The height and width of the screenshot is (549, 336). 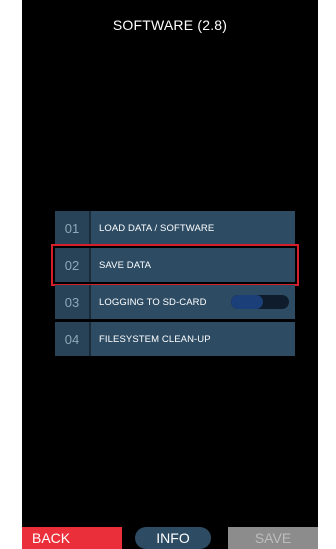 I want to click on back-button: BACK, so click(x=72, y=538).